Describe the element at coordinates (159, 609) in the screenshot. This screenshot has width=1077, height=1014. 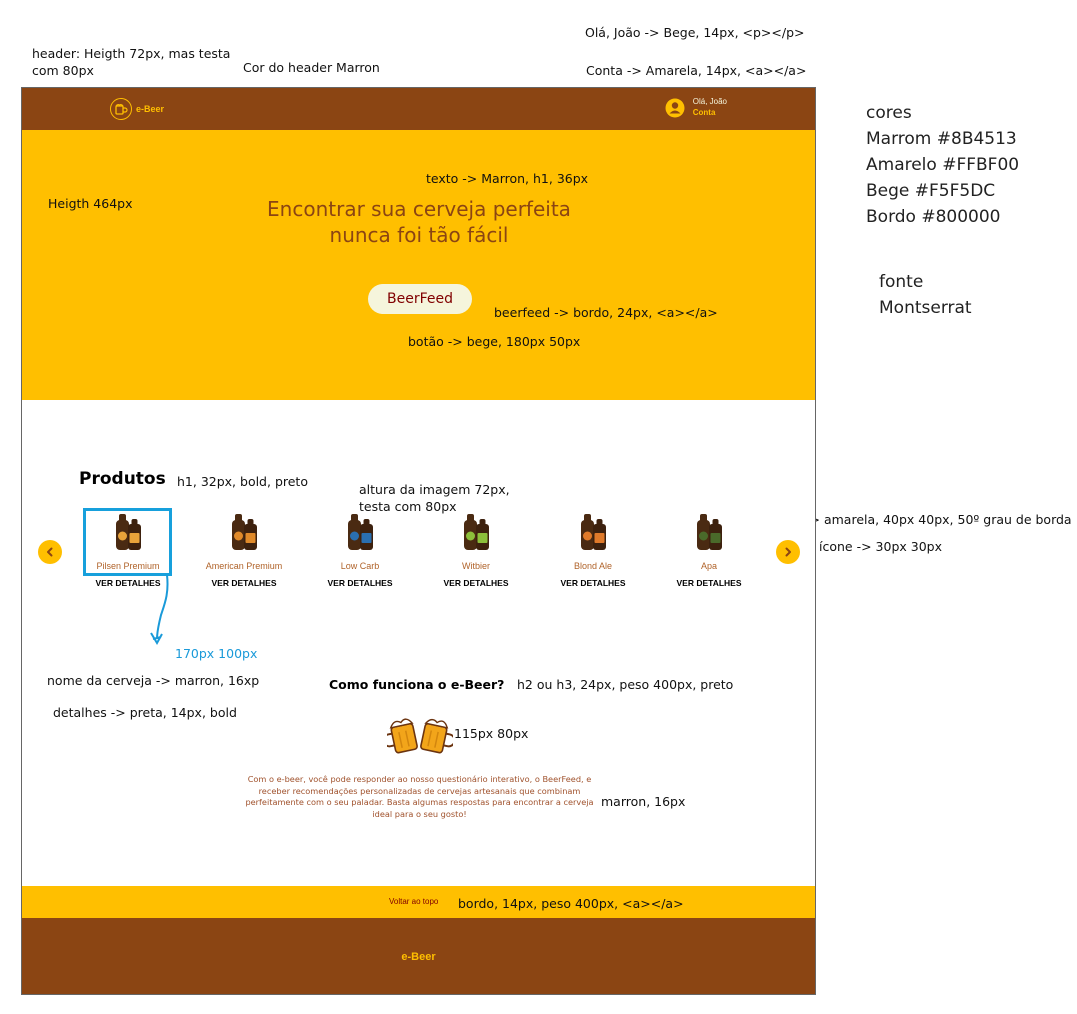
I see `annotation-arrow-icon` at that location.